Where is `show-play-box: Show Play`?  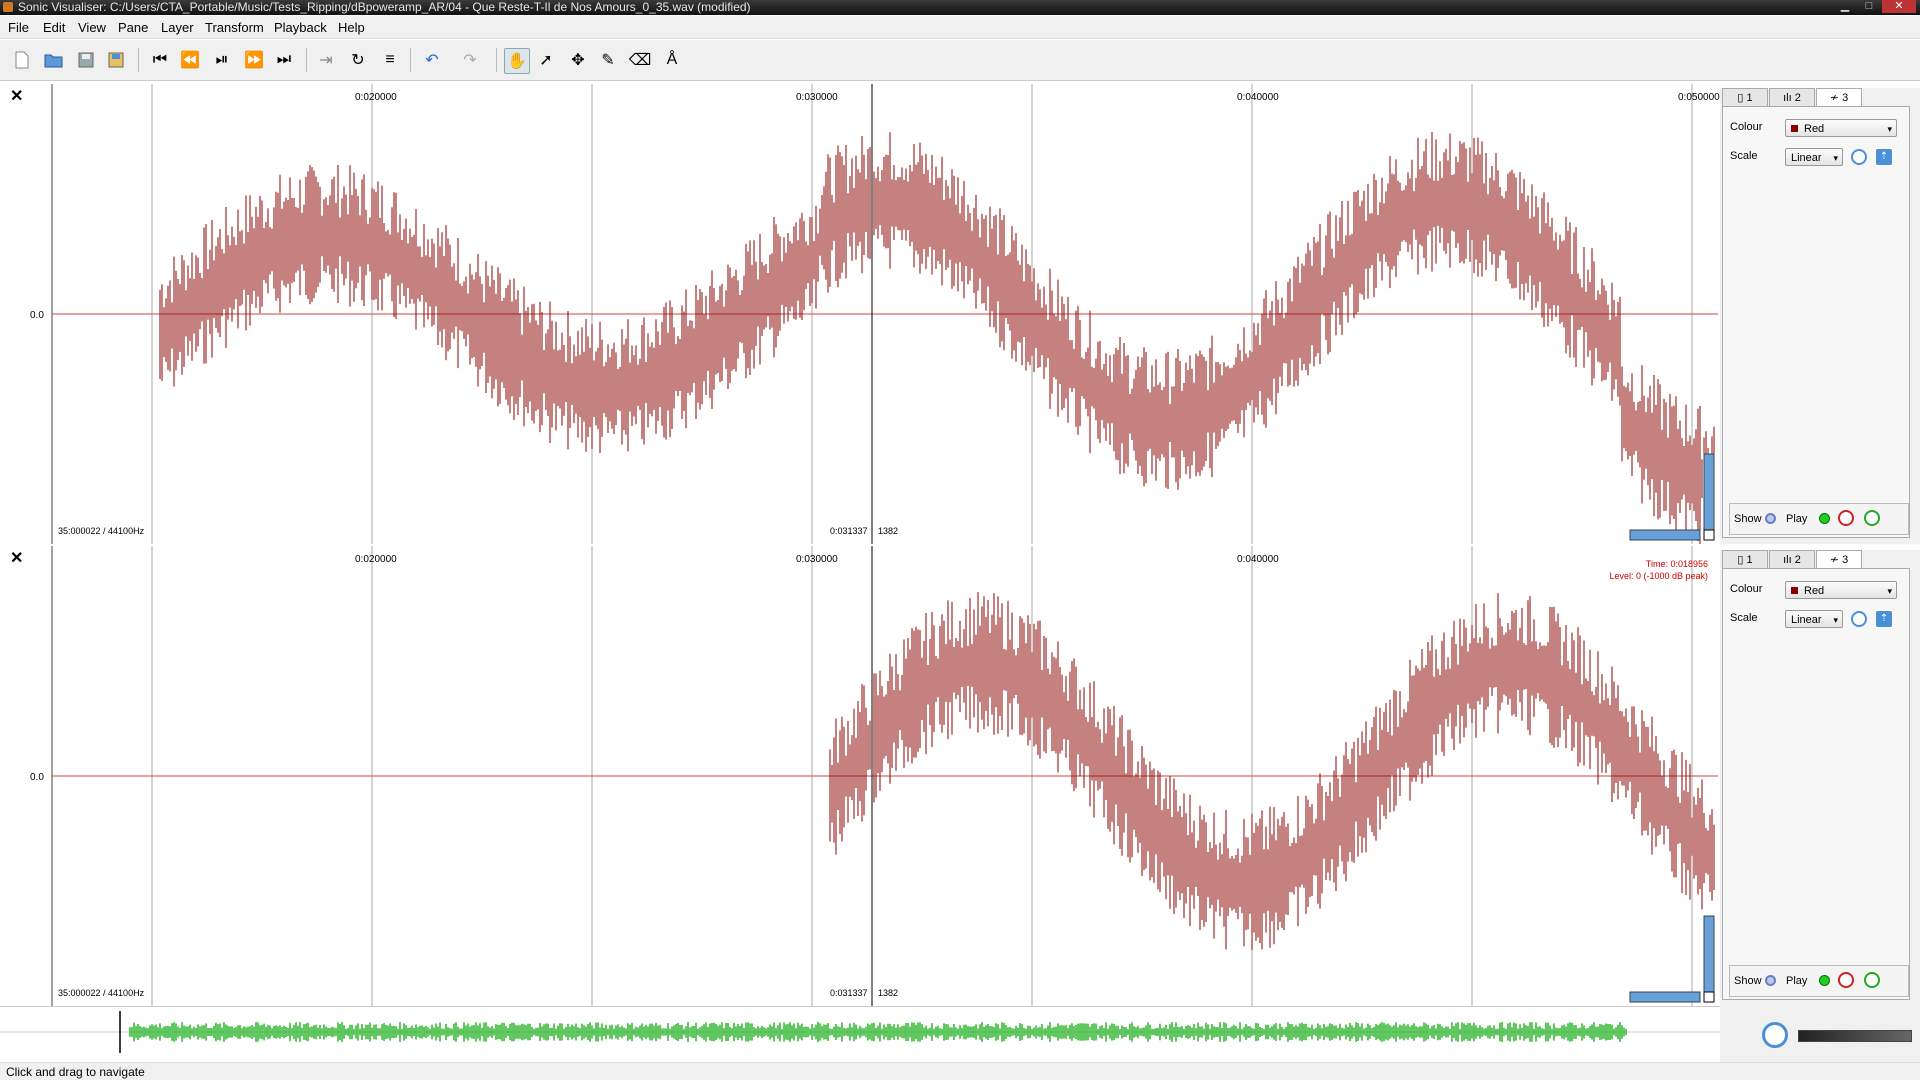
show-play-box: Show Play is located at coordinates (1819, 519).